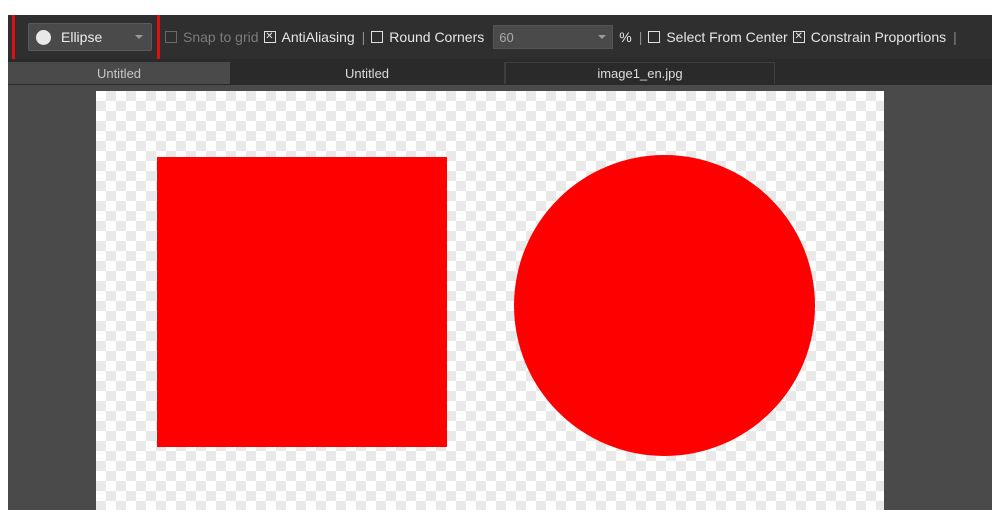 This screenshot has width=1000, height=518. What do you see at coordinates (318, 37) in the screenshot?
I see `antialiasing-label: AntiAliasing` at bounding box center [318, 37].